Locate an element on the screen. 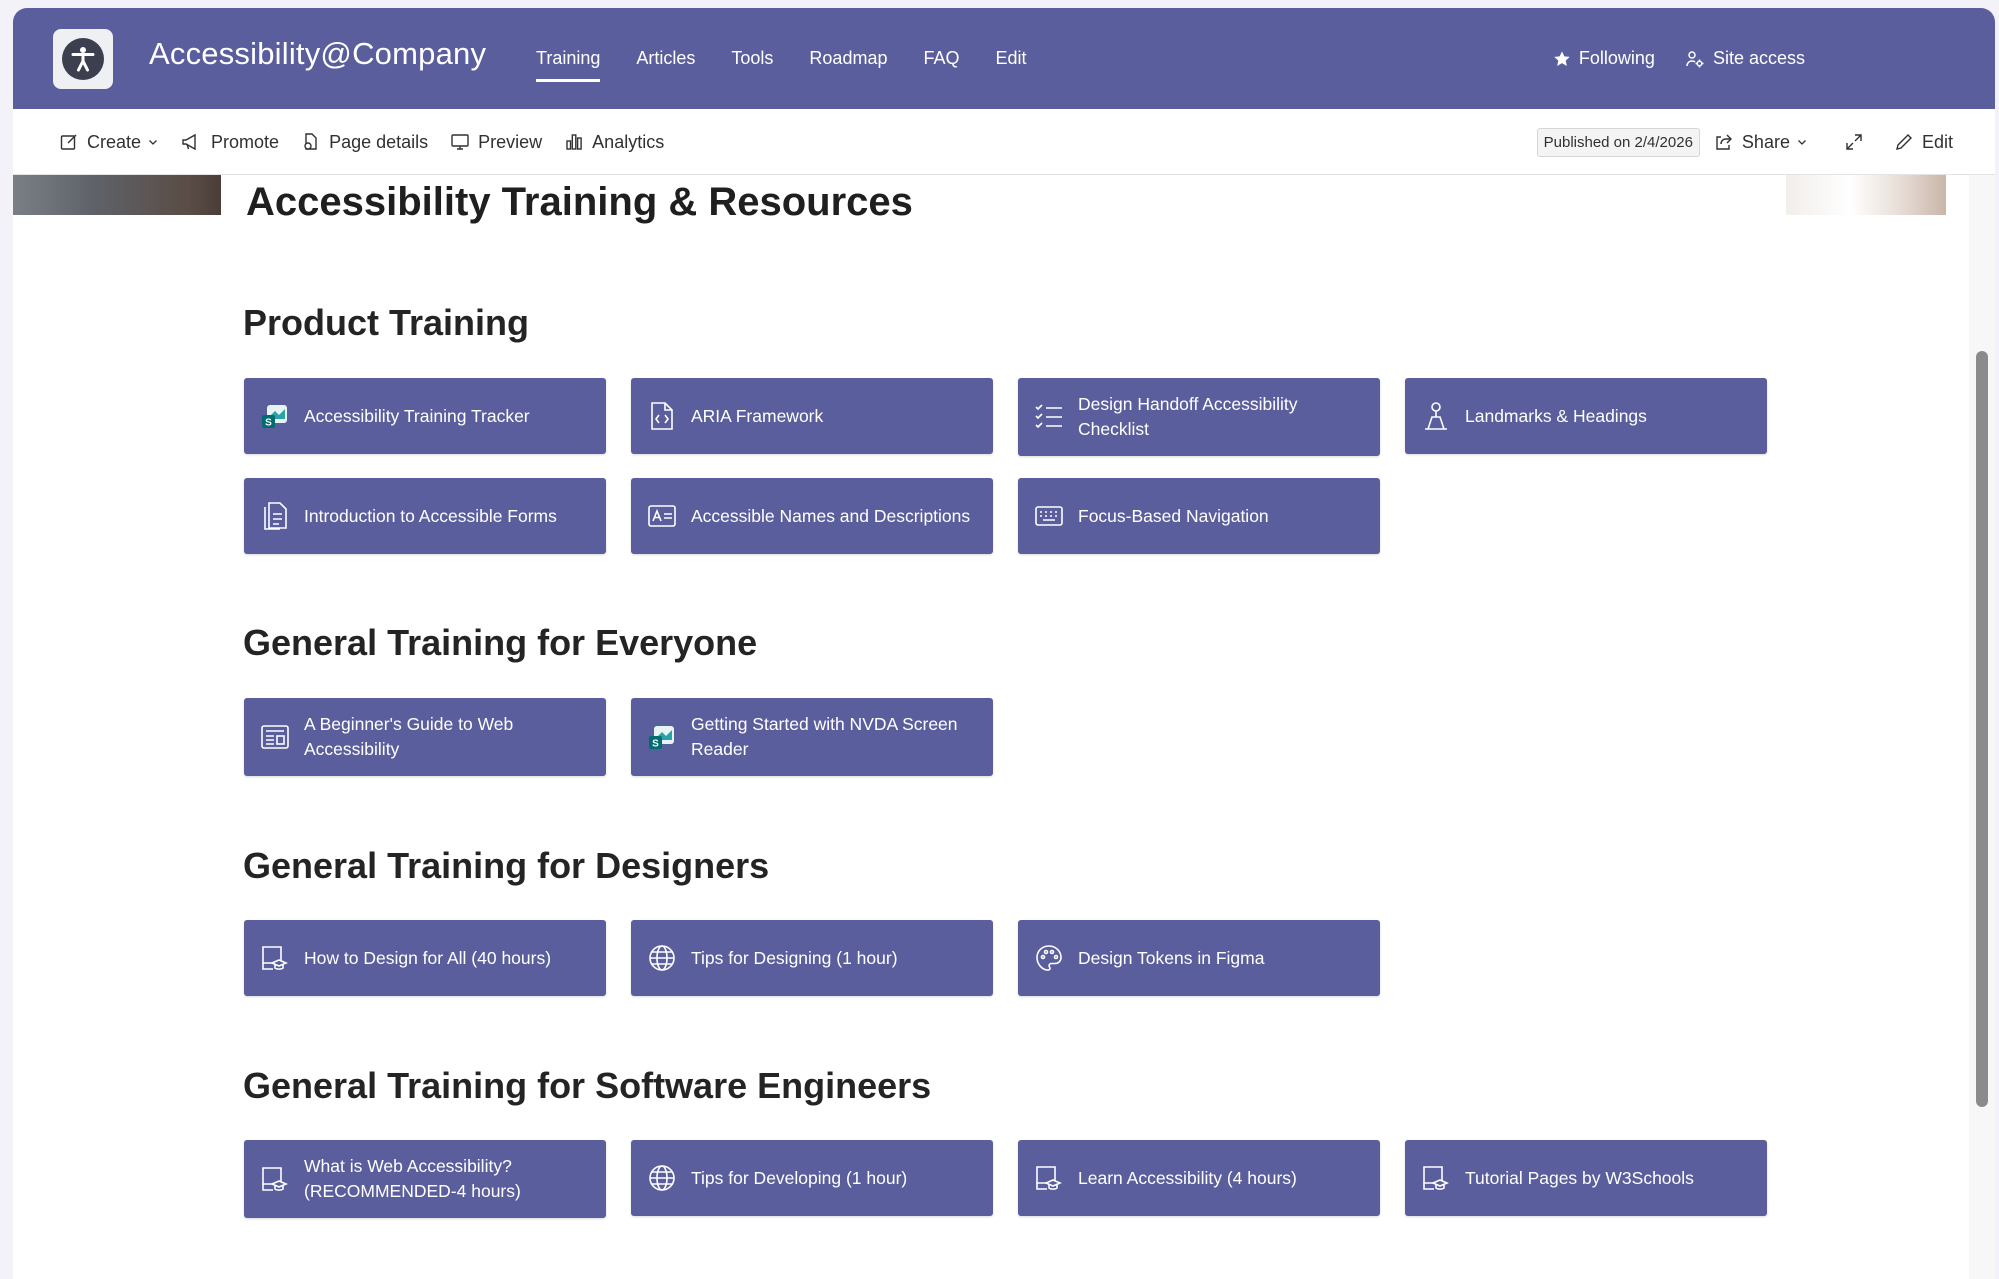  accessibility-icon is located at coordinates (83, 59).